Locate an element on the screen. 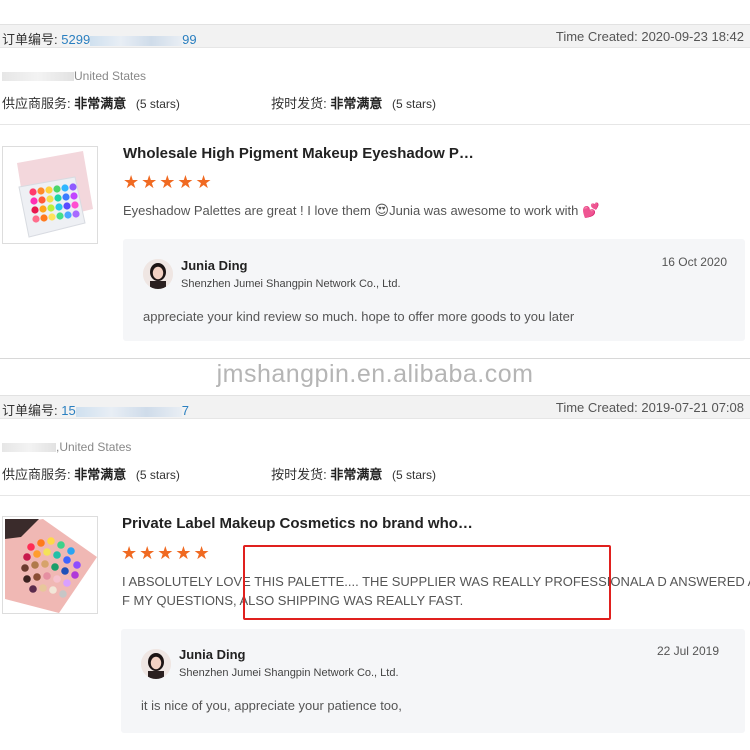  buyer-info: United States is located at coordinates (74, 76).